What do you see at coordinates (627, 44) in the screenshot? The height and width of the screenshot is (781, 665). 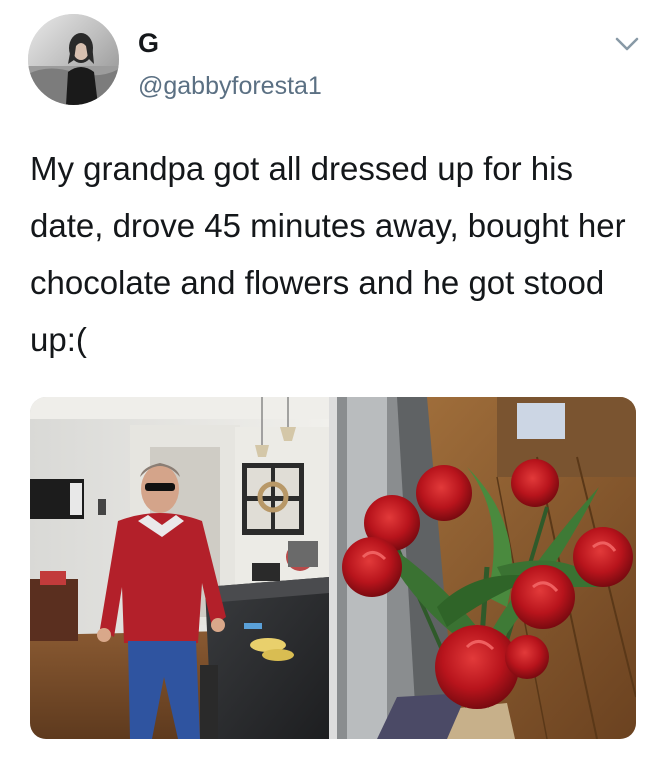 I see `chevron-down-icon` at bounding box center [627, 44].